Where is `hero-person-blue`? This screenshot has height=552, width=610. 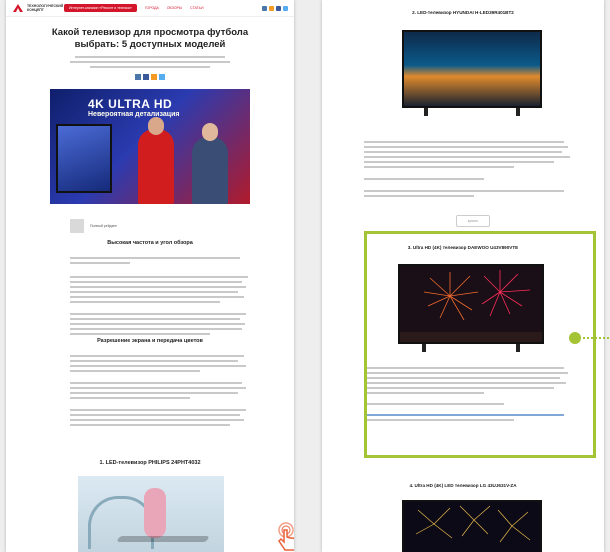 hero-person-blue is located at coordinates (210, 170).